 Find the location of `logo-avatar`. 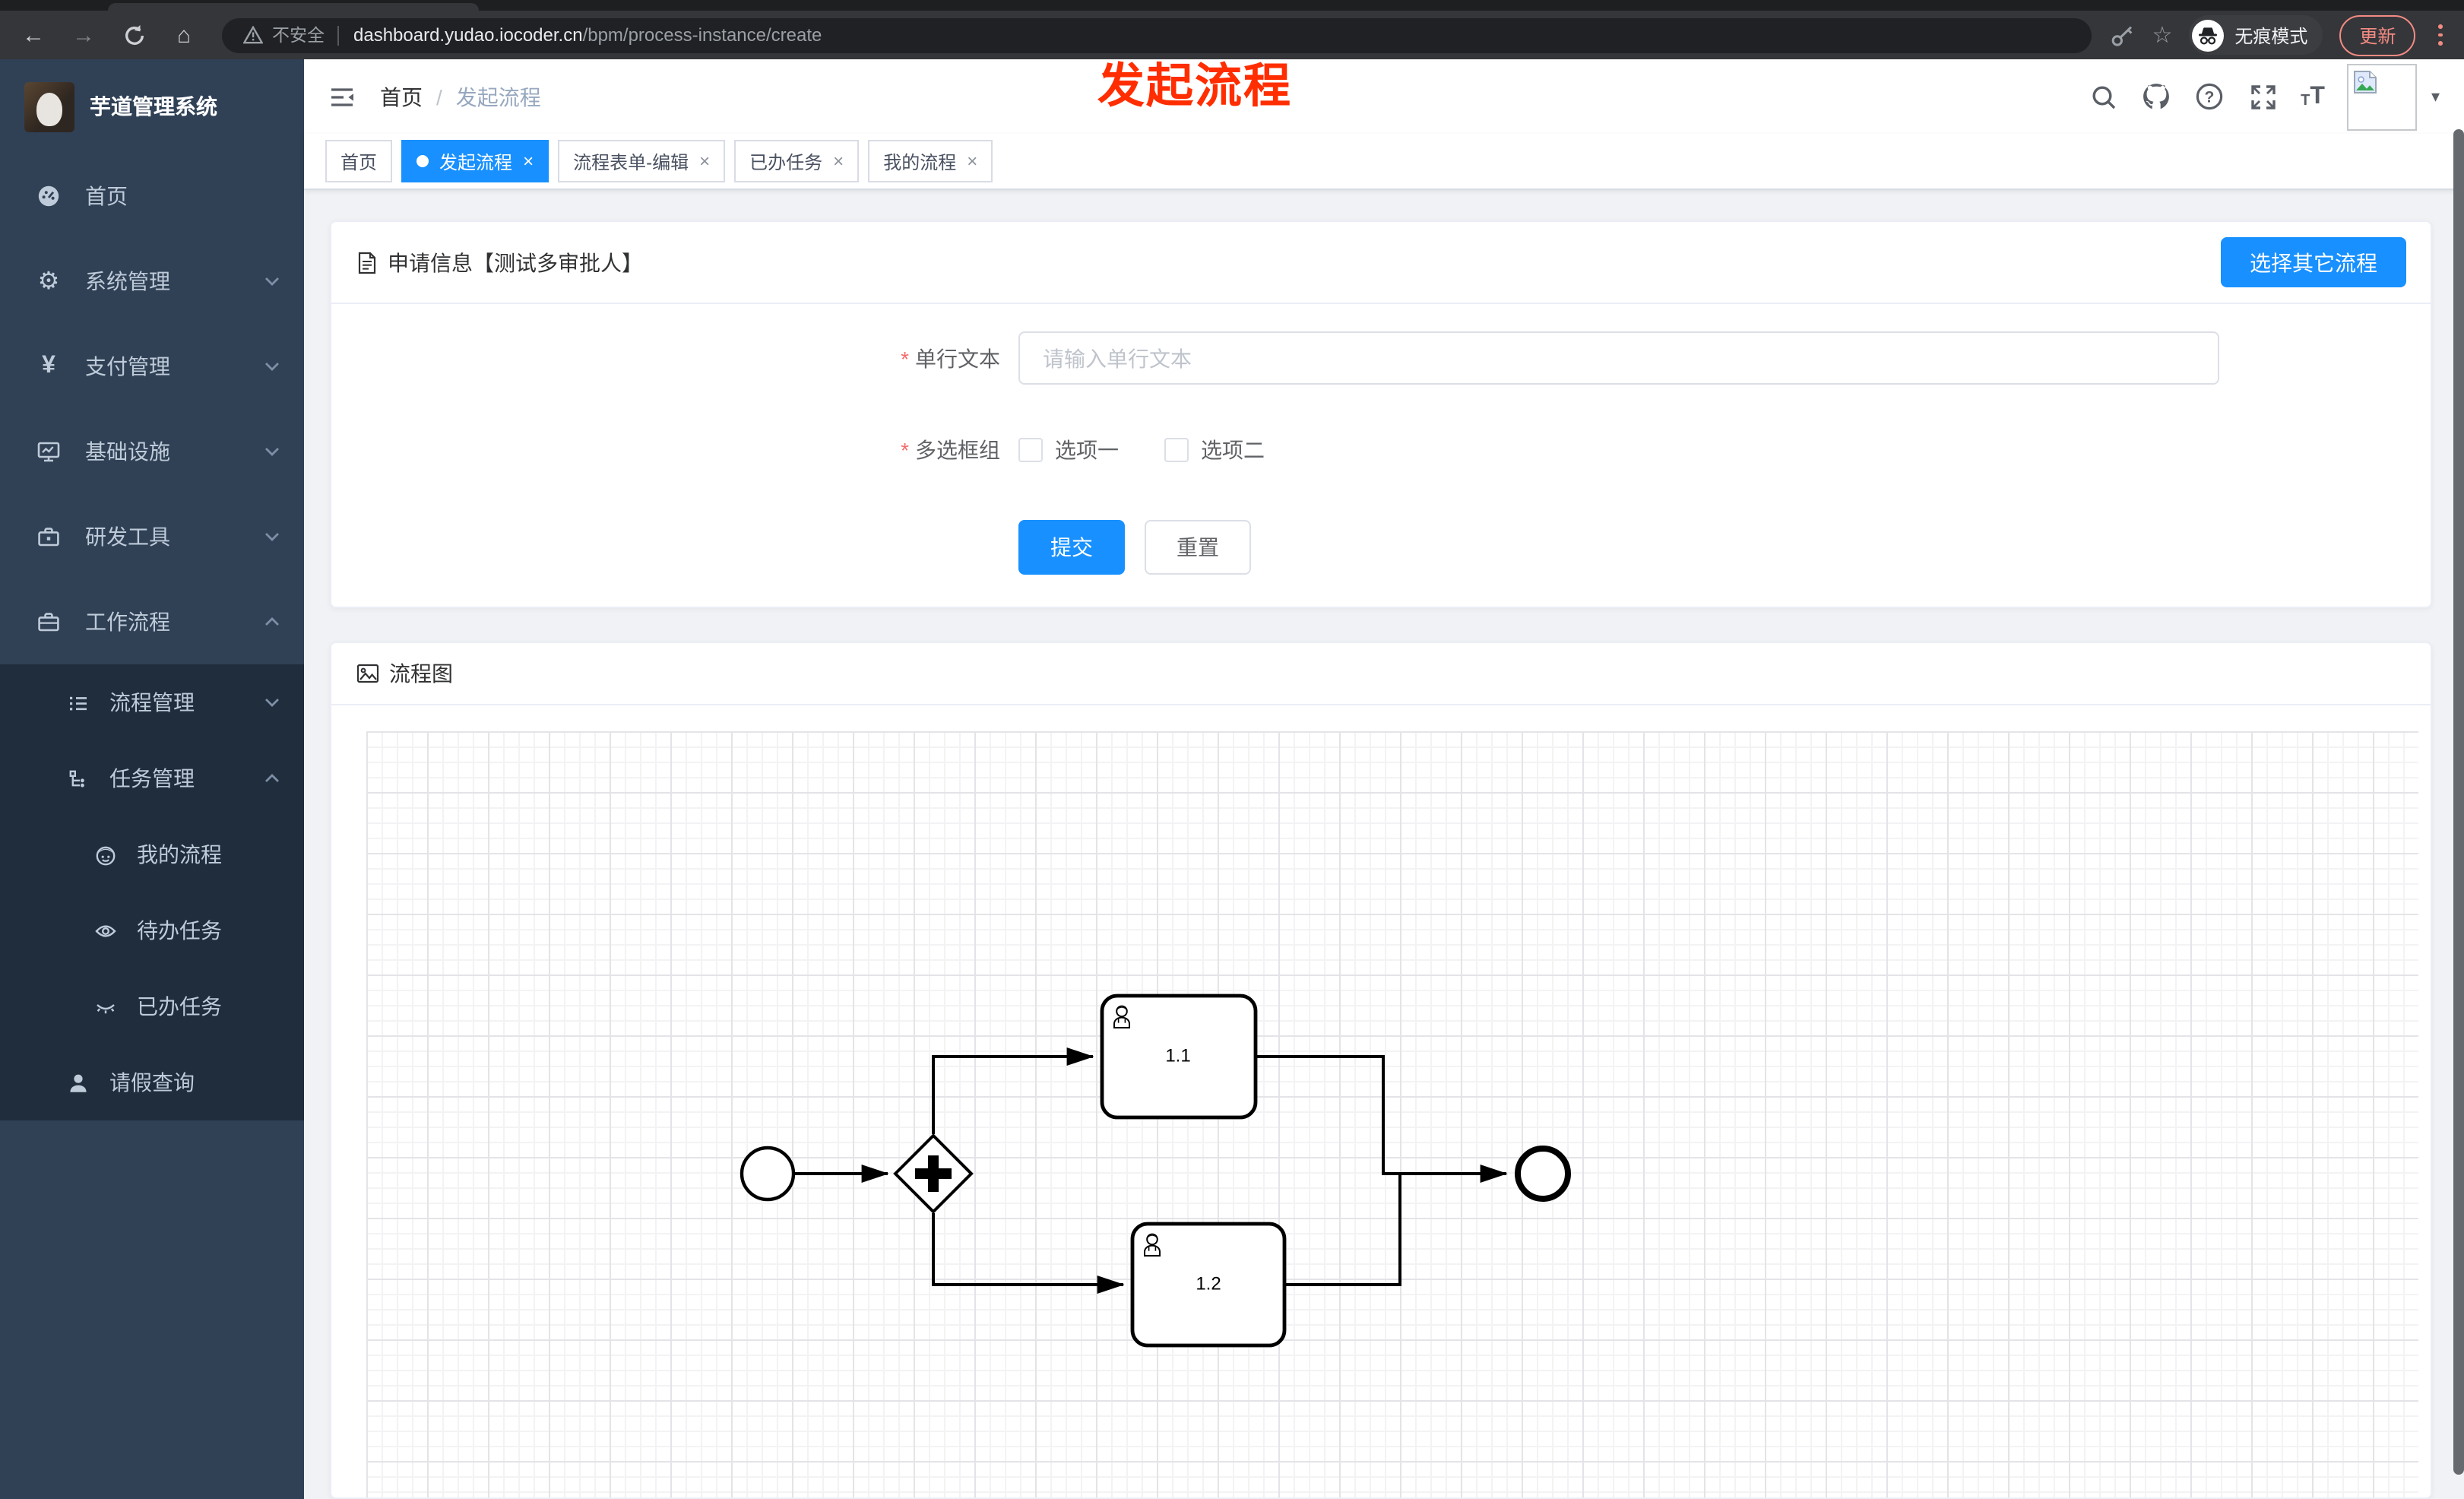

logo-avatar is located at coordinates (49, 107).